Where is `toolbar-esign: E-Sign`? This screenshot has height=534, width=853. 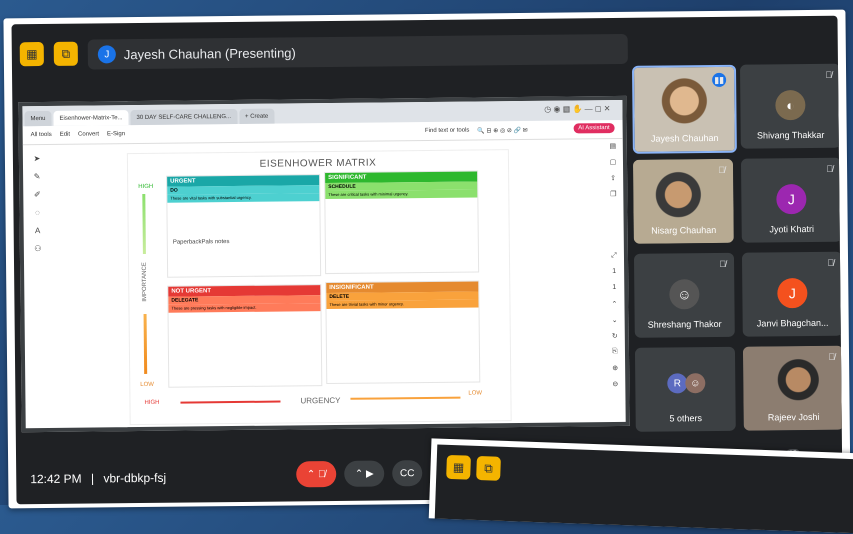
toolbar-esign: E-Sign is located at coordinates (116, 134).